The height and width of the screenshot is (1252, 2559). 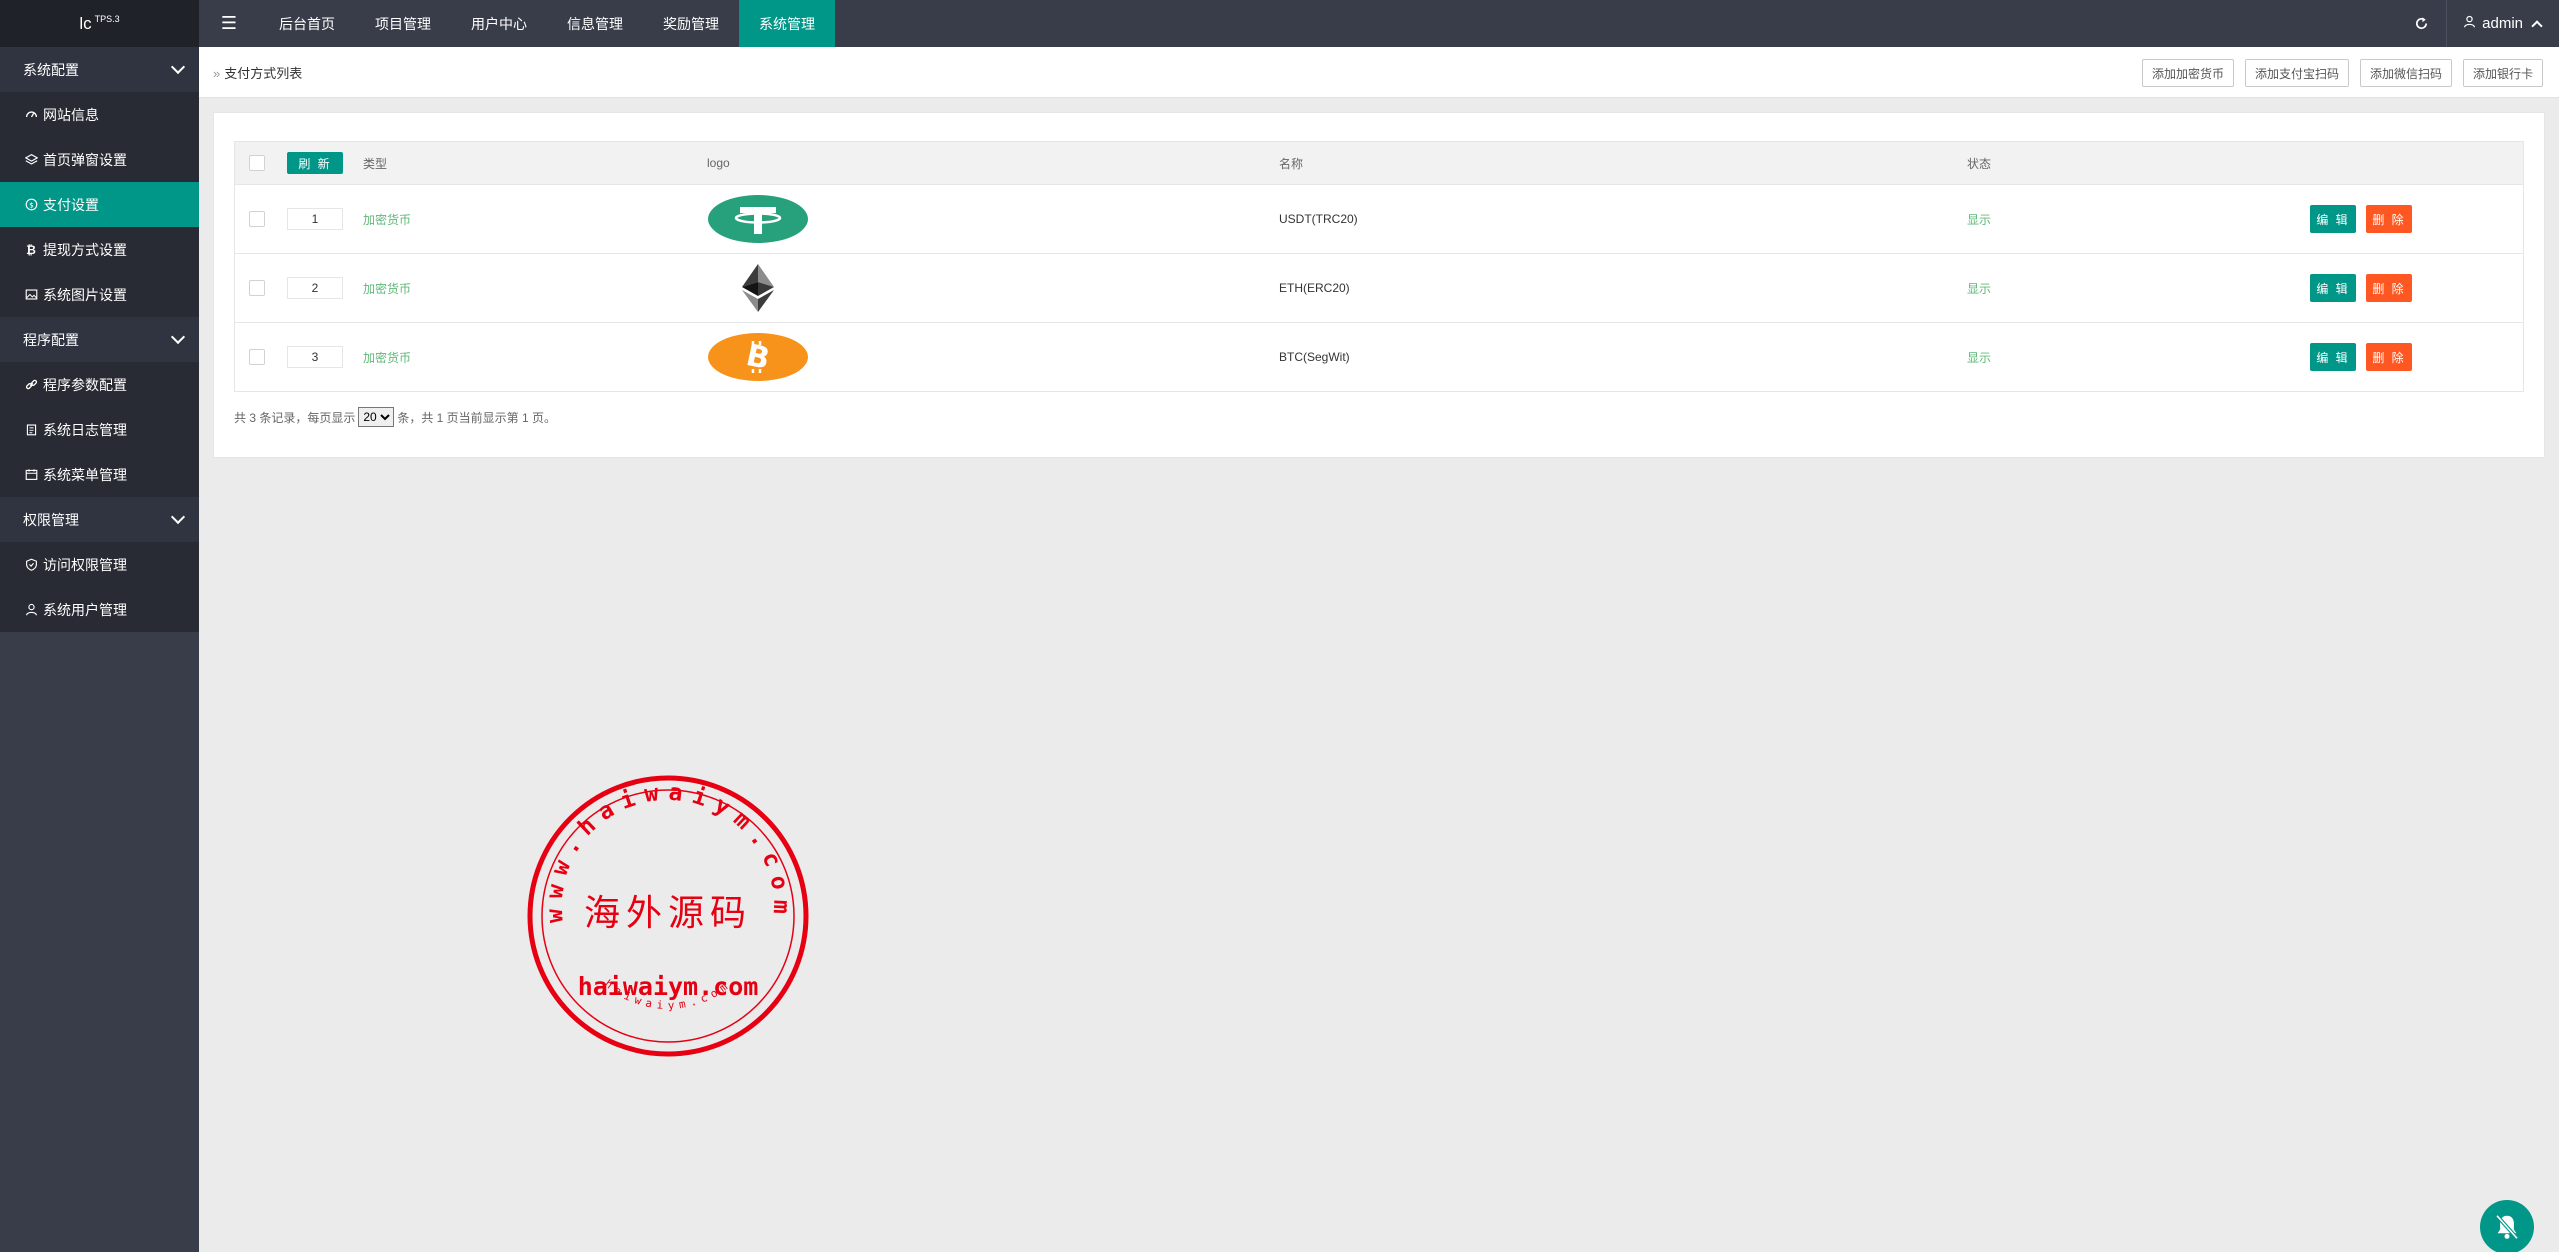 I want to click on ethereum-logo, so click(x=758, y=288).